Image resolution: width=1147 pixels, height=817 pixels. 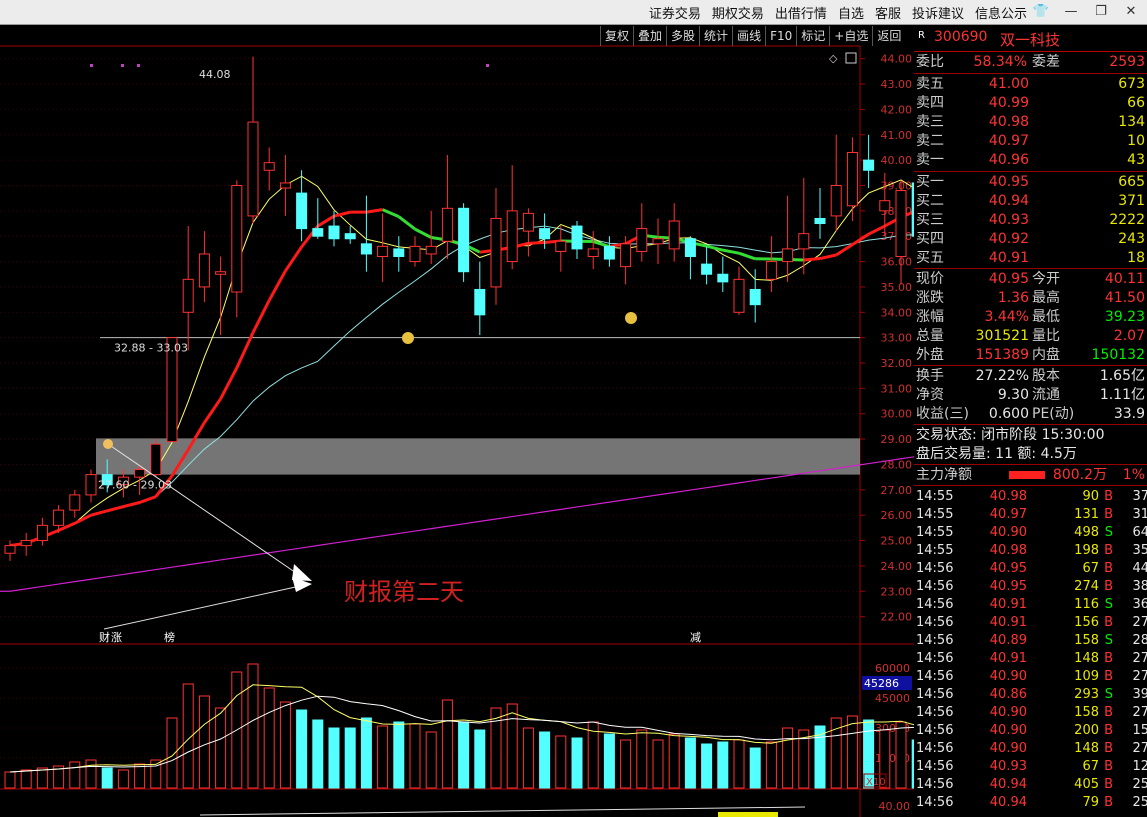 What do you see at coordinates (1071, 12) in the screenshot?
I see `minimize-icon: —` at bounding box center [1071, 12].